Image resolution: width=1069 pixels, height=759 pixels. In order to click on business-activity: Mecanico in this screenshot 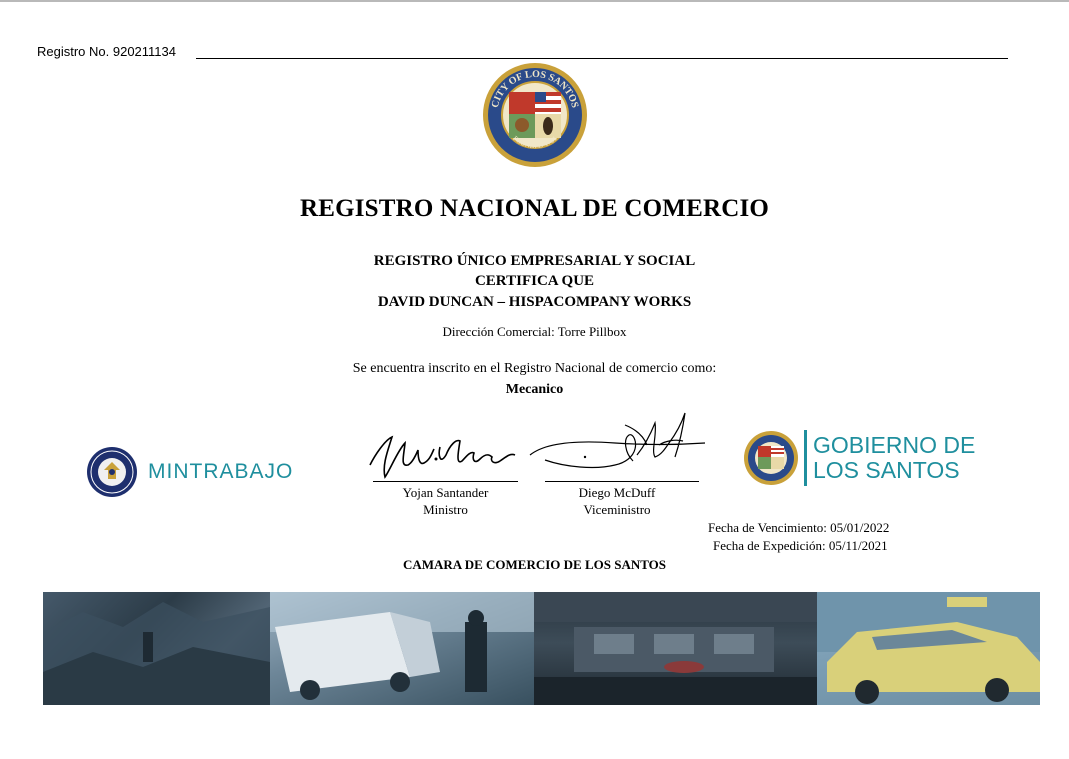, I will do `click(534, 389)`.